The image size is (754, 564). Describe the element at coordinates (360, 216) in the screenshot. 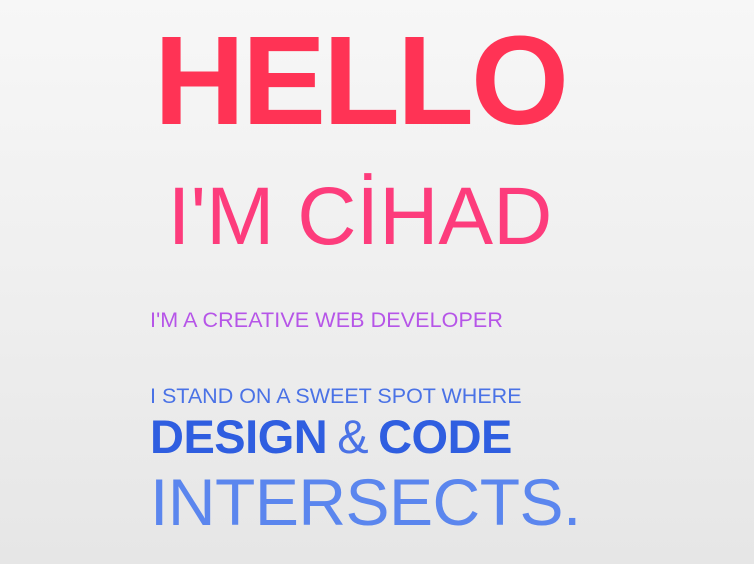

I see `name-heading: I'M CİHAD` at that location.